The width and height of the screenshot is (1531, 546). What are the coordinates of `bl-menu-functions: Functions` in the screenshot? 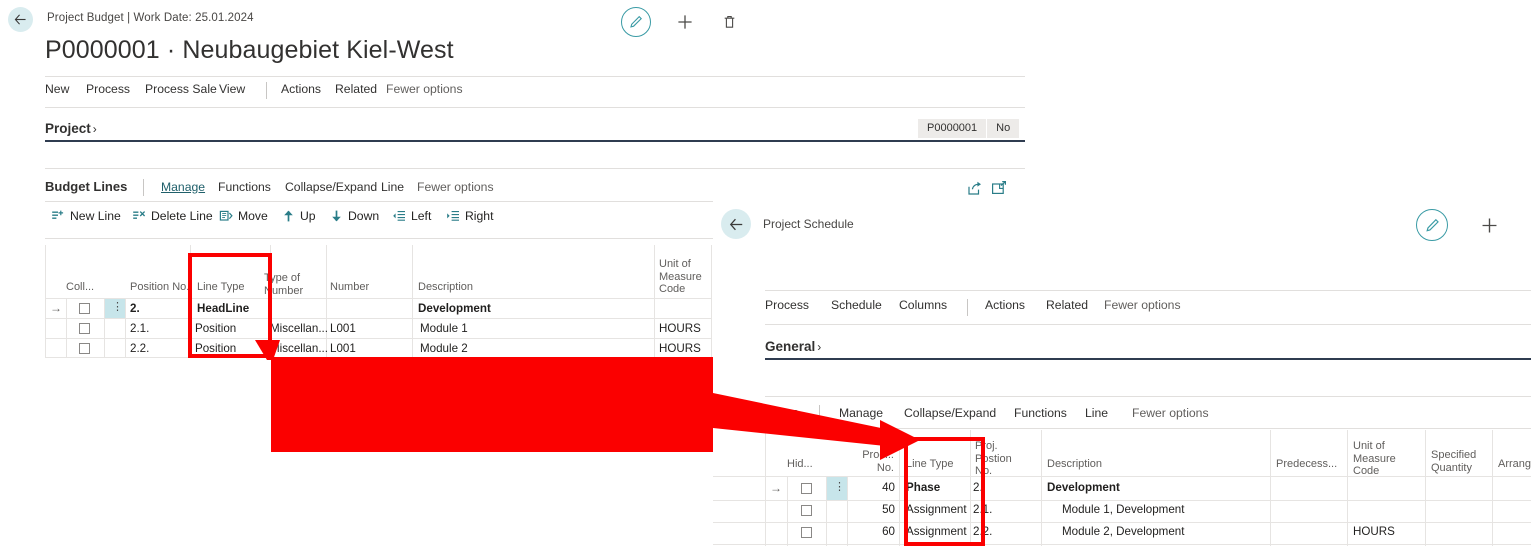 It's located at (244, 187).